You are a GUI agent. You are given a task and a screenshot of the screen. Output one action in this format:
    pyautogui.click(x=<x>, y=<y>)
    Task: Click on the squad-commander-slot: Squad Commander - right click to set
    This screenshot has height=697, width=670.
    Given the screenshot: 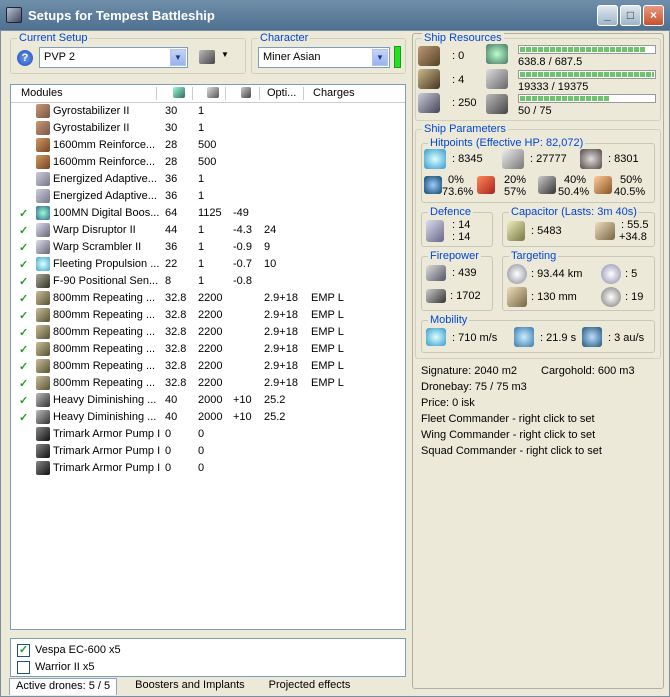 What is the action you would take?
    pyautogui.click(x=511, y=451)
    